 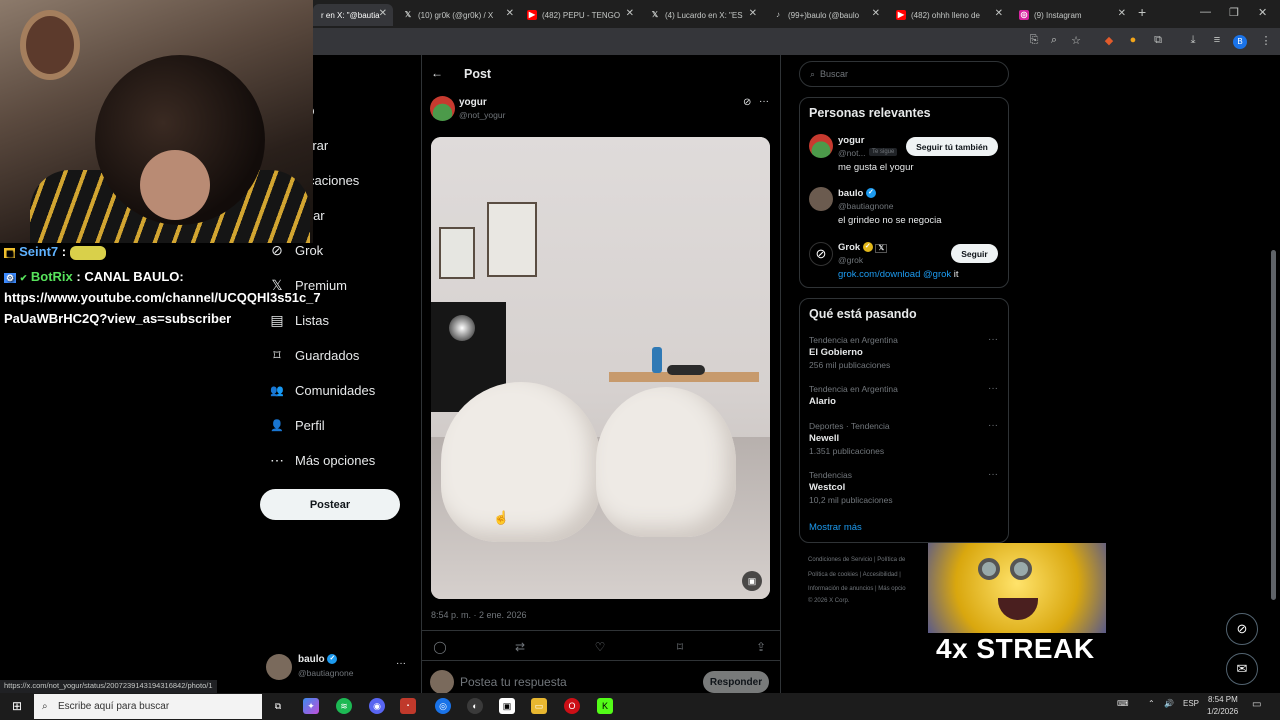 What do you see at coordinates (854, 575) in the screenshot?
I see `footer-links: Política de cookies | Accesibilidad |` at bounding box center [854, 575].